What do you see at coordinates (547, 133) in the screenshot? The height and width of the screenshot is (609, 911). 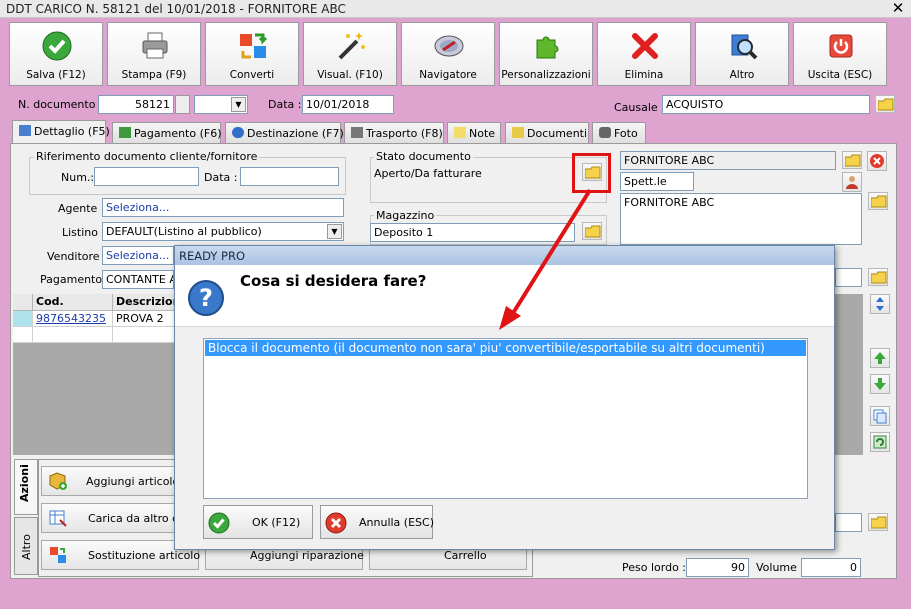 I see `tab-documenti: Documenti` at bounding box center [547, 133].